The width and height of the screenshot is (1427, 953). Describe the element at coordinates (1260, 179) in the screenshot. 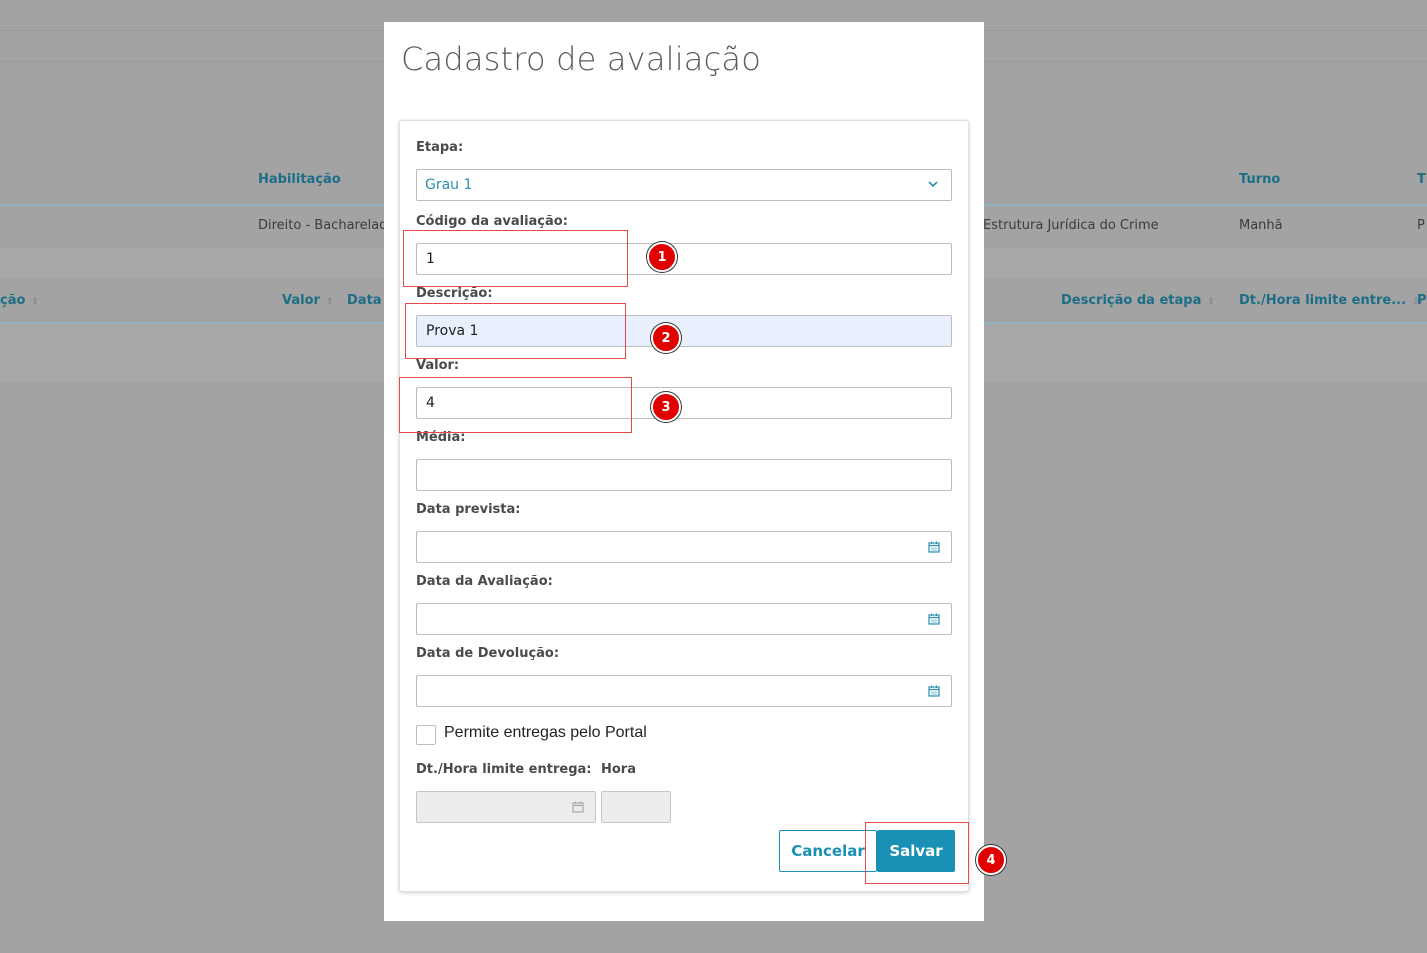

I see `header-turno: Turno` at that location.